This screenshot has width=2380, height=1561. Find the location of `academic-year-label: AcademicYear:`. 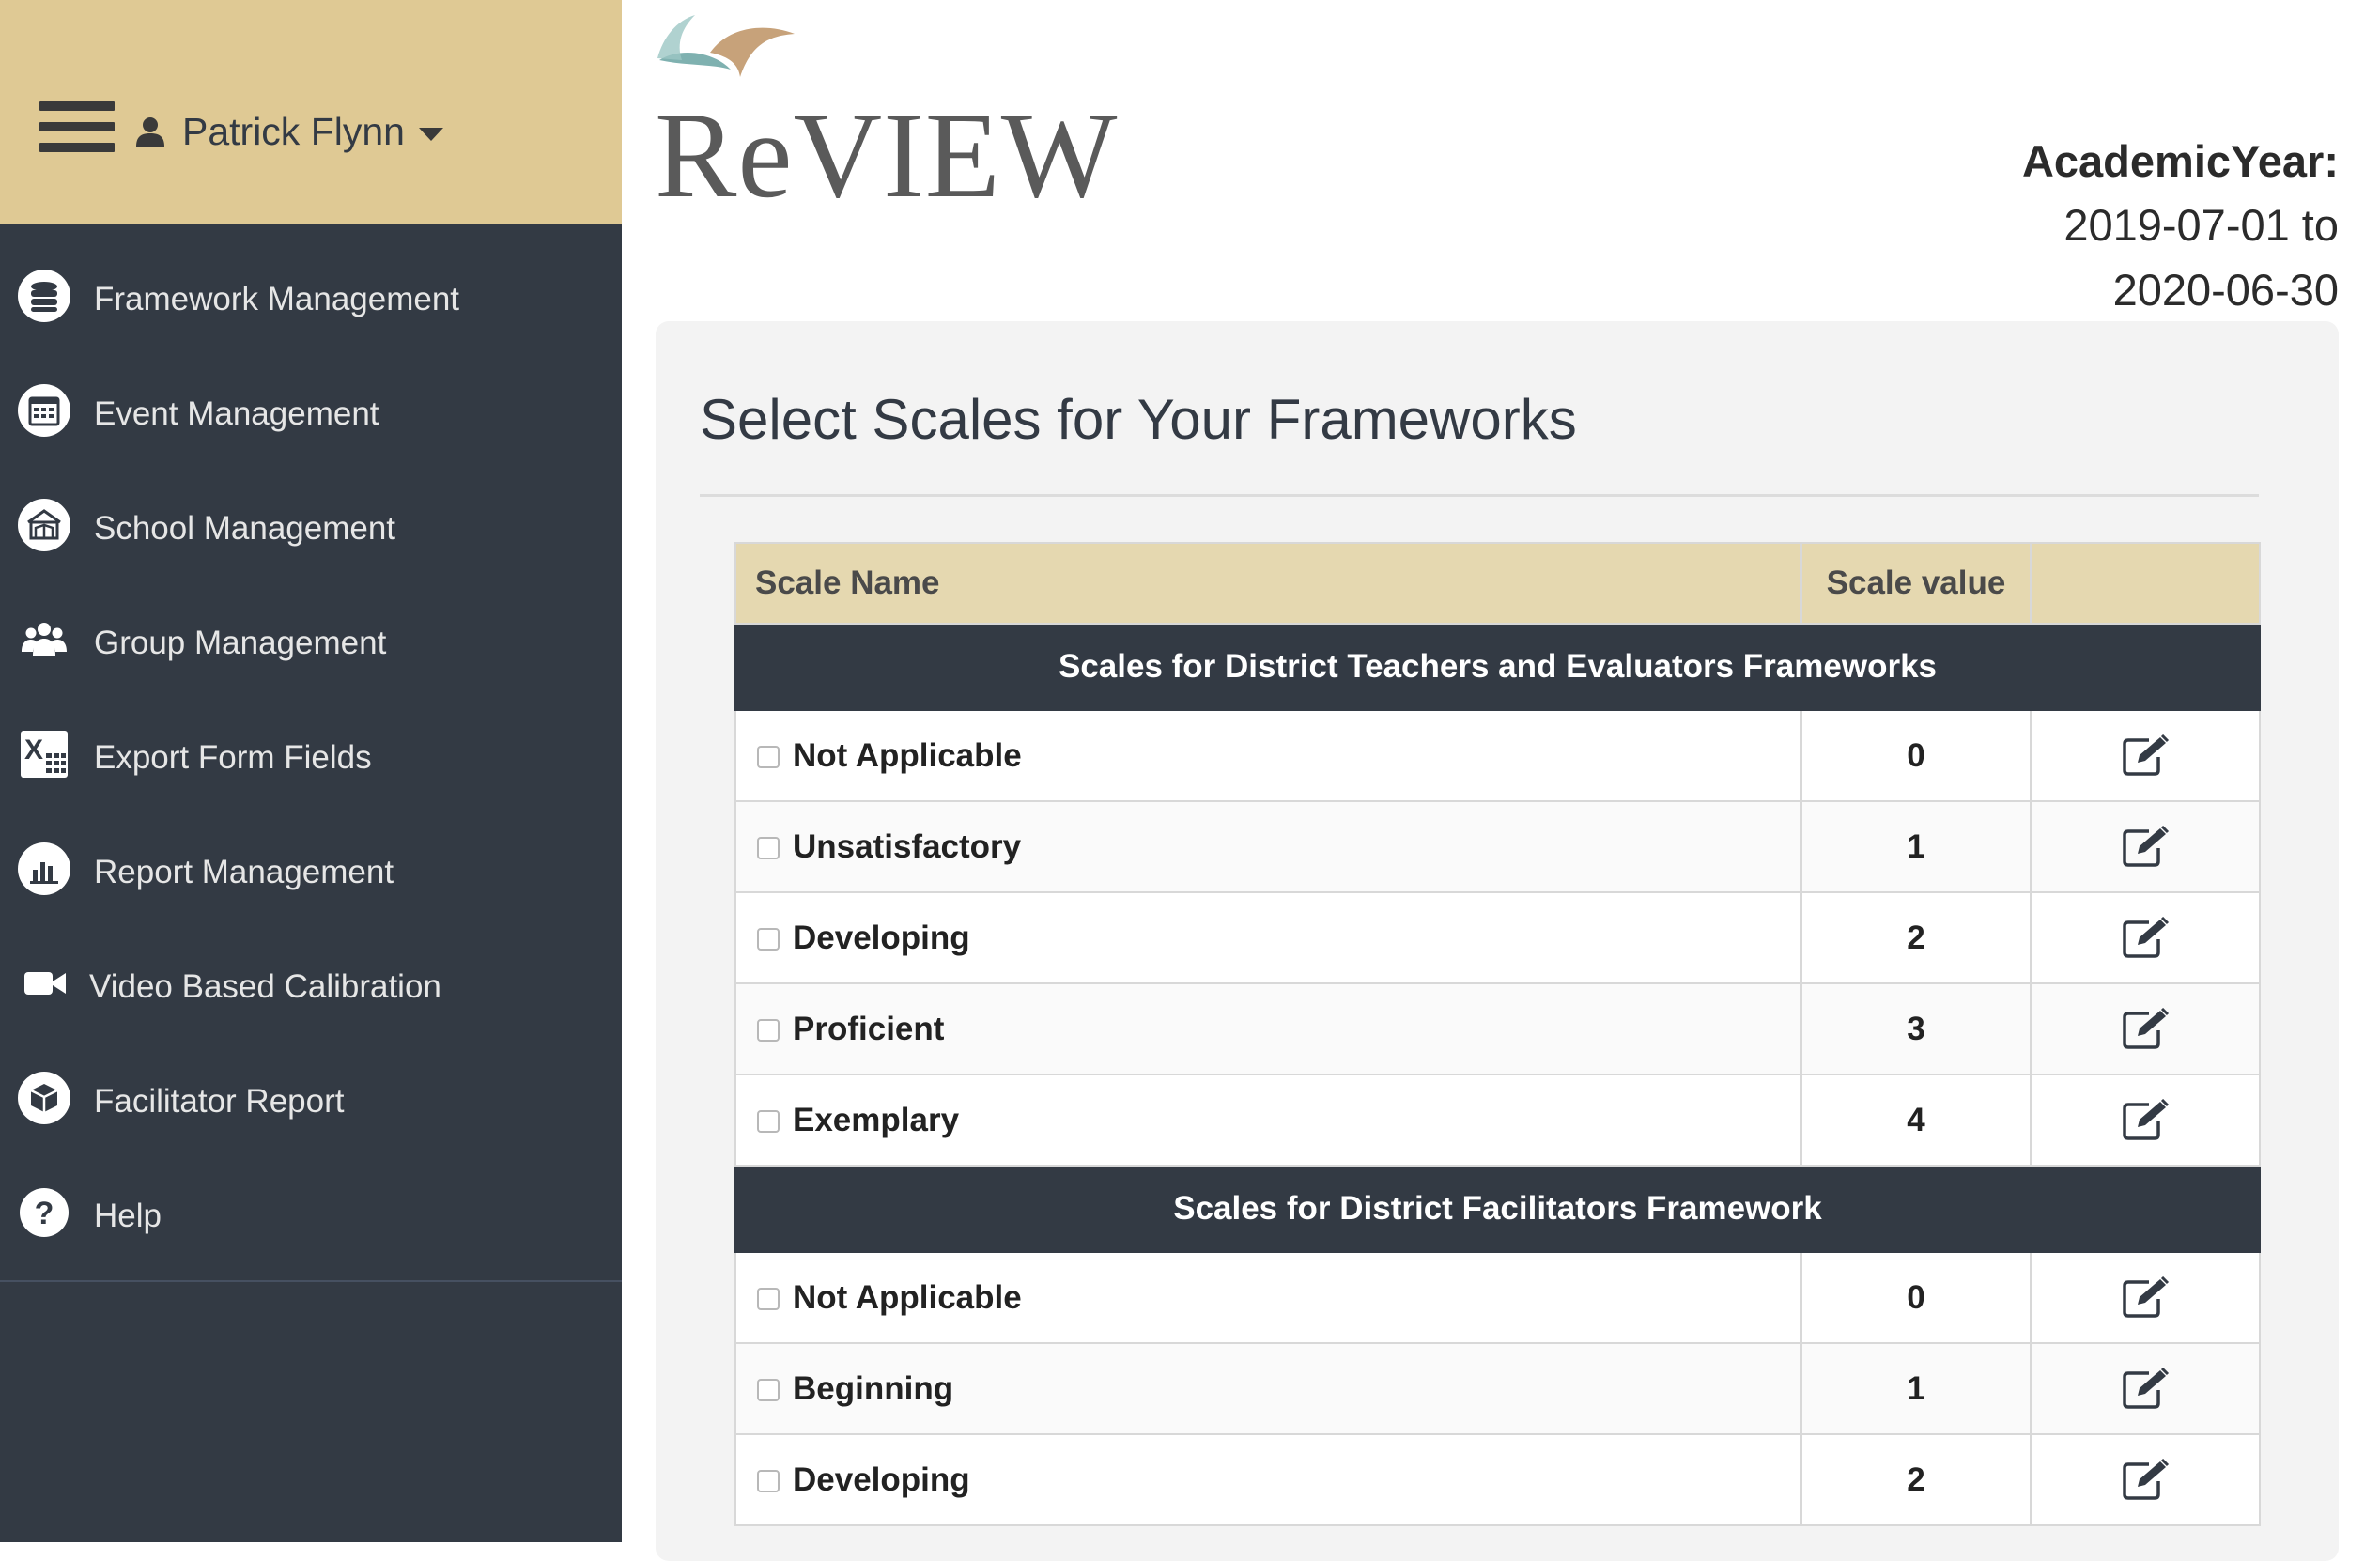

academic-year-label: AcademicYear: is located at coordinates (2180, 161).